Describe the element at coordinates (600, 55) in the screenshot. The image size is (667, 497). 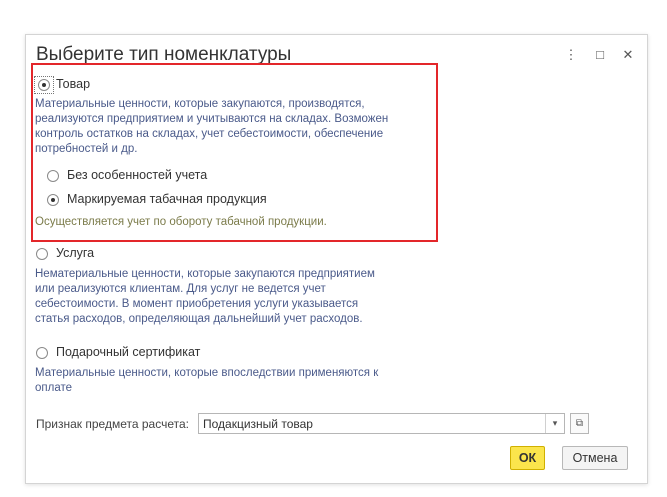
I see `maximize-icon: □` at that location.